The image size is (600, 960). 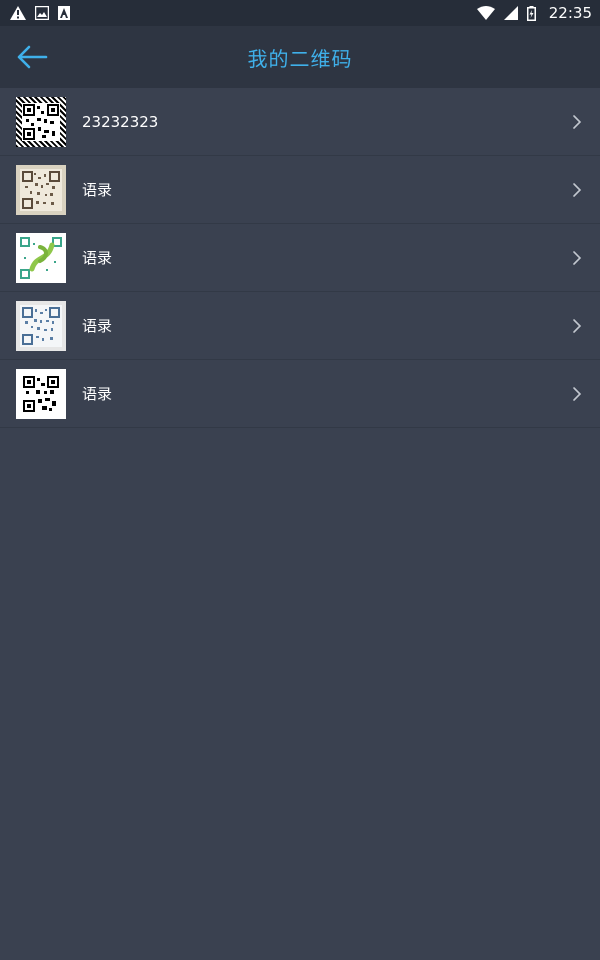 I want to click on battery-icon, so click(x=531, y=13).